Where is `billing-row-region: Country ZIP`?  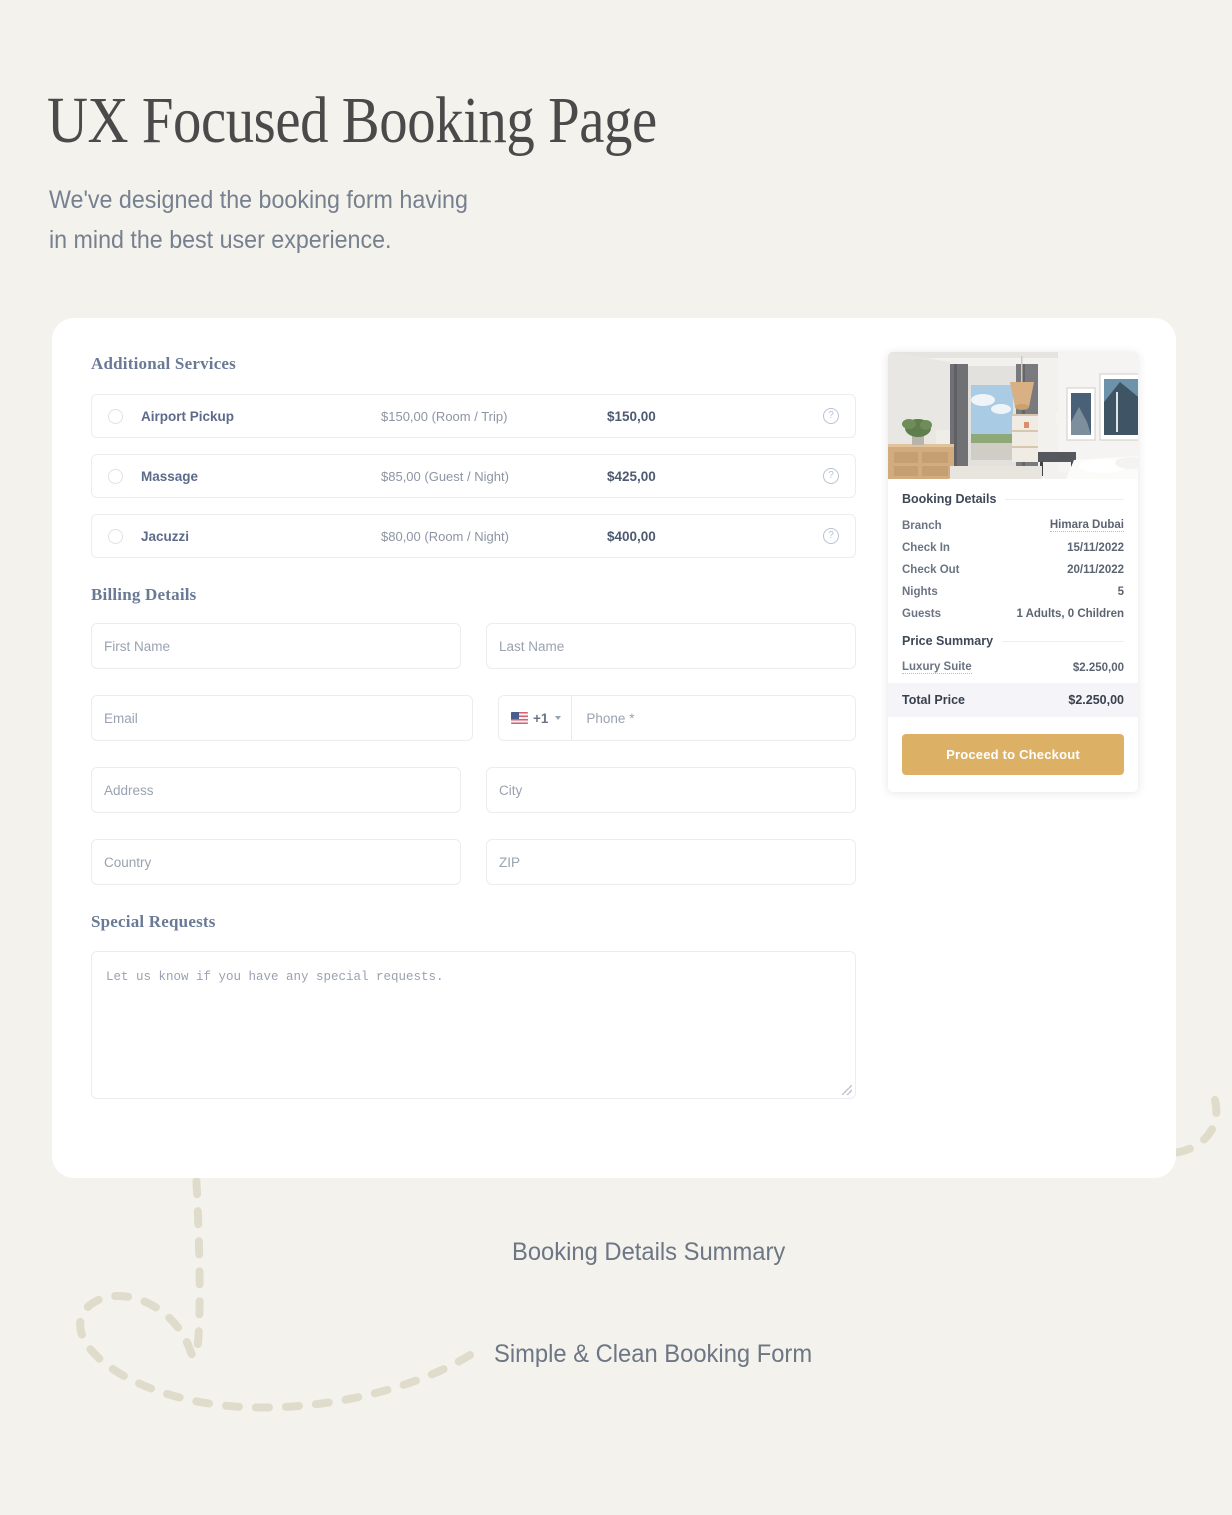 billing-row-region: Country ZIP is located at coordinates (473, 862).